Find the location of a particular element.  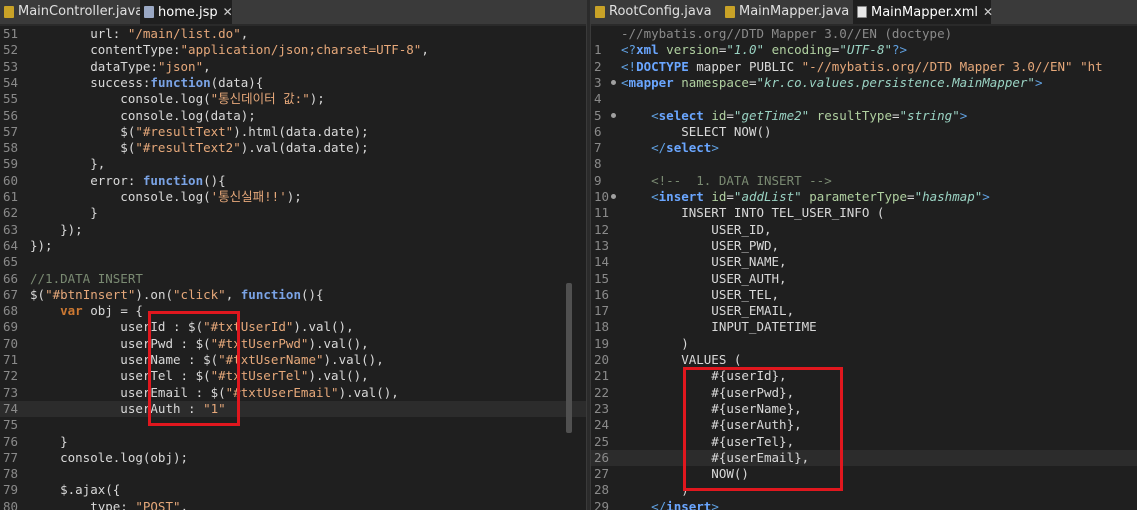

line-number: 77 is located at coordinates (11, 457).